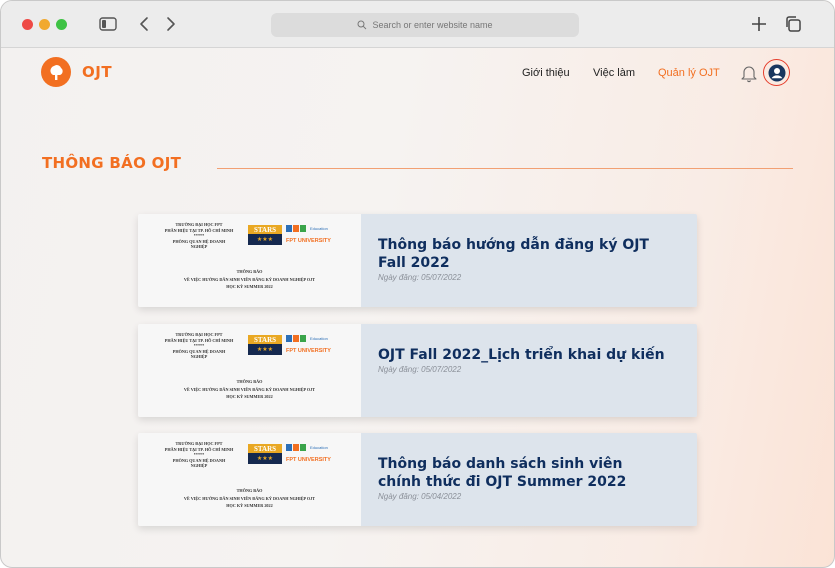 This screenshot has width=835, height=568. Describe the element at coordinates (112, 163) in the screenshot. I see `section-title: THÔNG BÁO OJT` at that location.